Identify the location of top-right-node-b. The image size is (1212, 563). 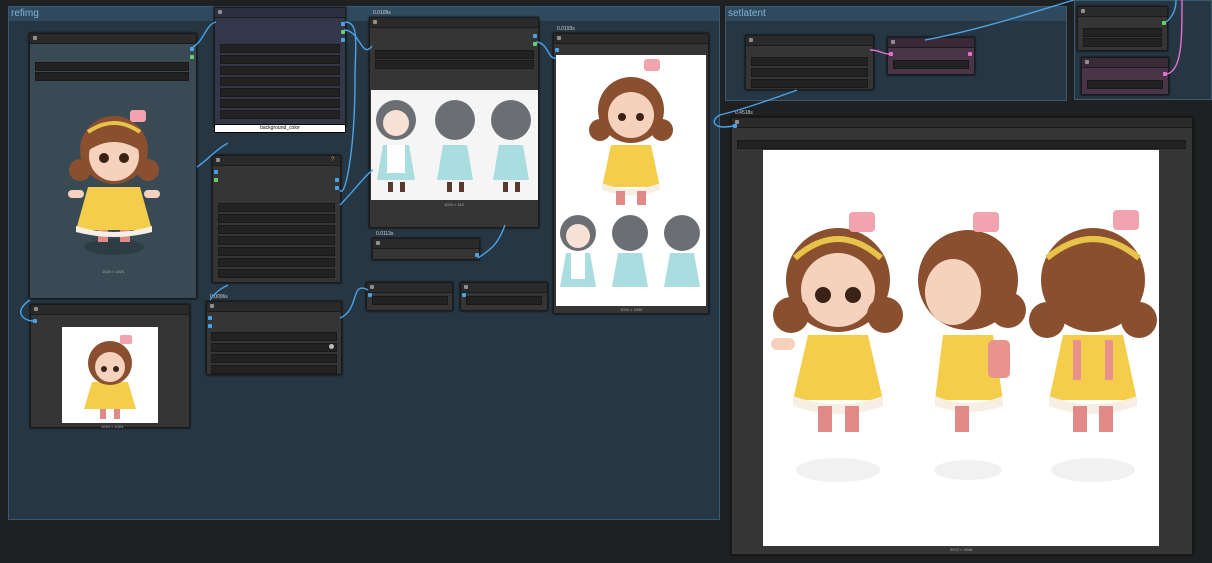
(1125, 76).